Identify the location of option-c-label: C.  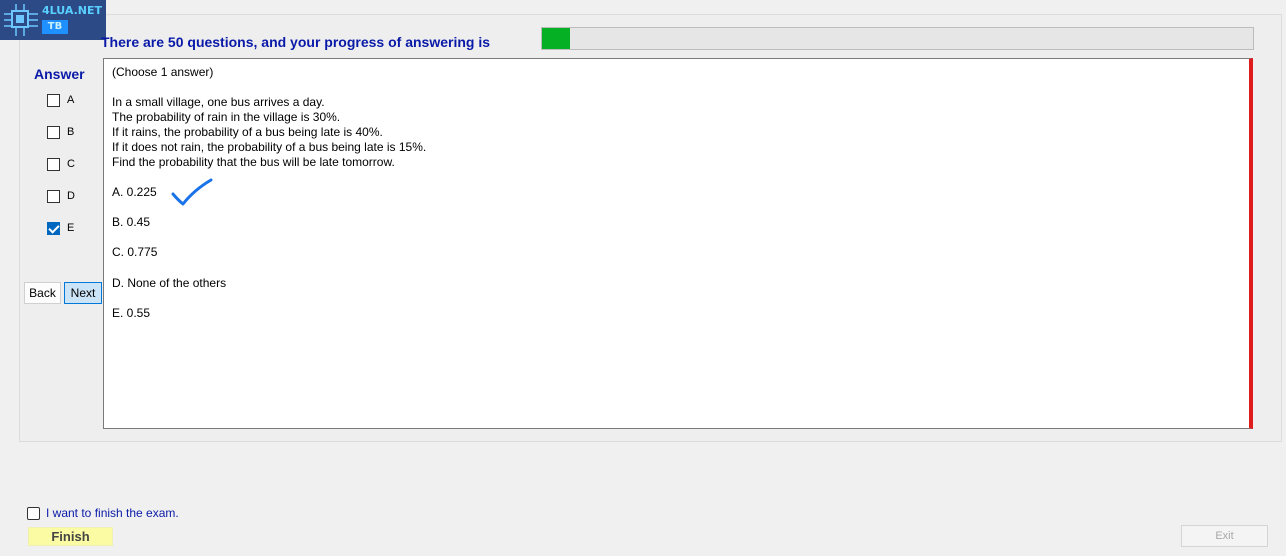
(71, 164).